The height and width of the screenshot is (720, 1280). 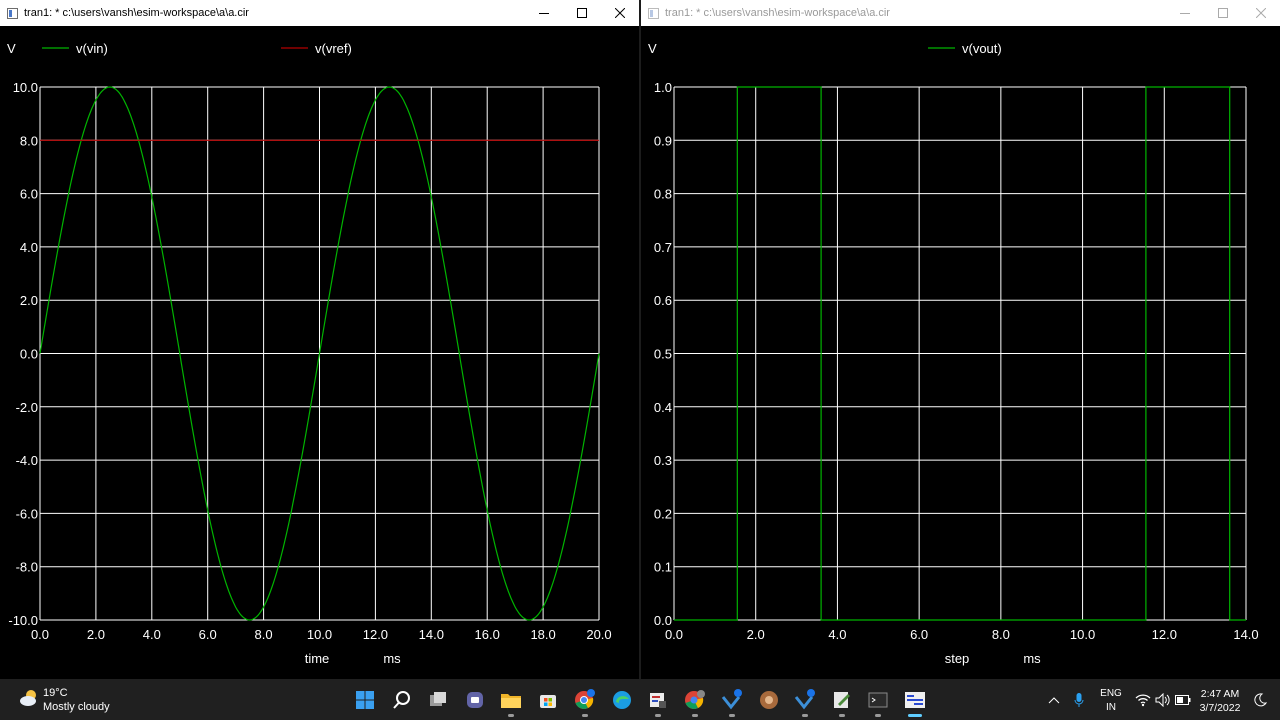 I want to click on y-tick-label: -8.0, so click(x=27, y=567).